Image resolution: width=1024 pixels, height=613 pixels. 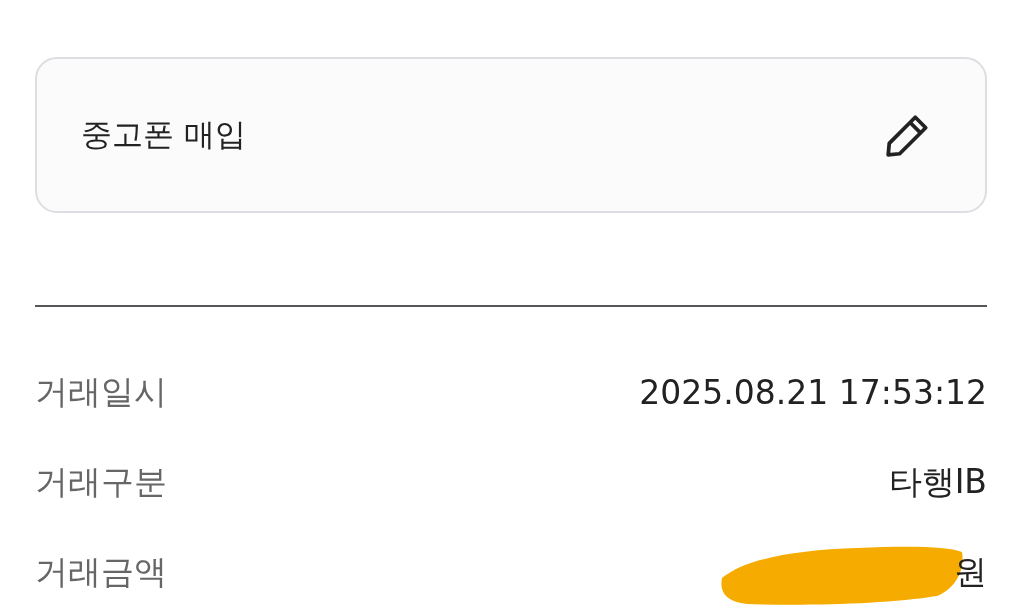 I want to click on detail-label: 거래구분, so click(x=101, y=481).